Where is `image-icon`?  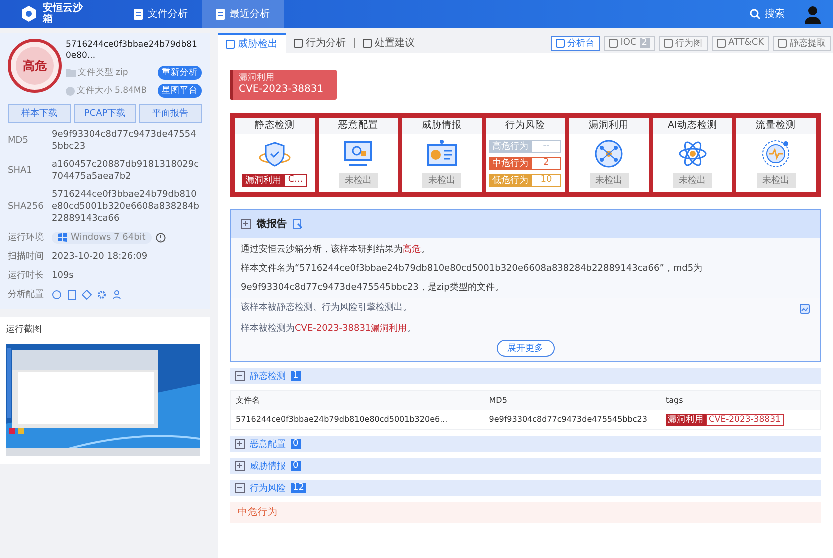 image-icon is located at coordinates (805, 309).